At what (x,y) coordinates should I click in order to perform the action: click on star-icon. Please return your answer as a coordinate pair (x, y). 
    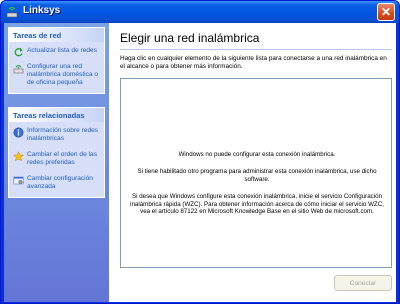
    Looking at the image, I should click on (18, 156).